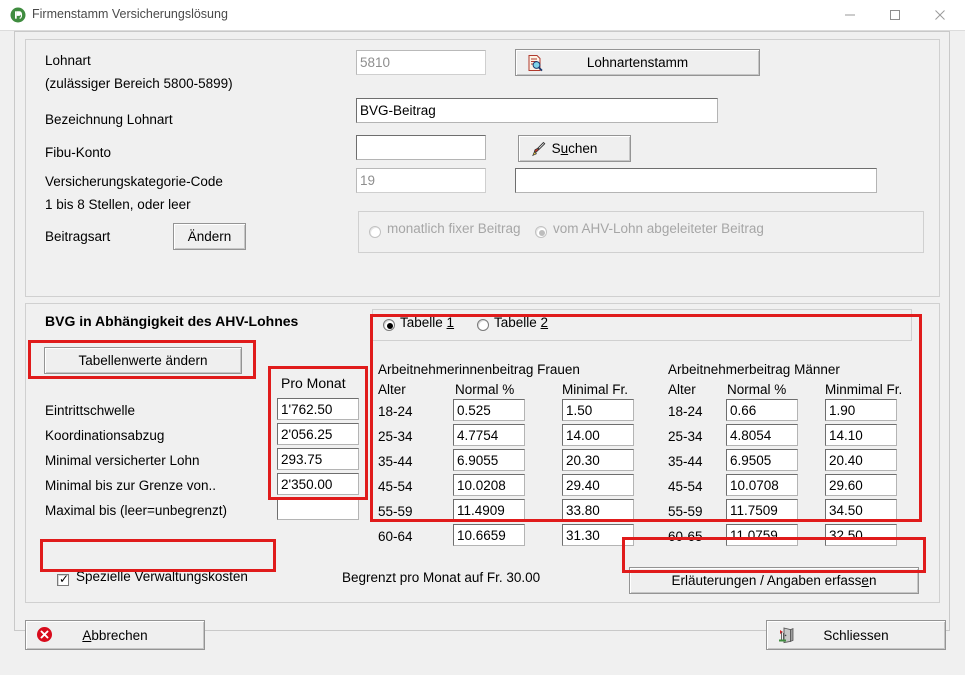  I want to click on erlaeuterungen-button-label: Erläuterungen / Angaben erfassen, so click(774, 580).